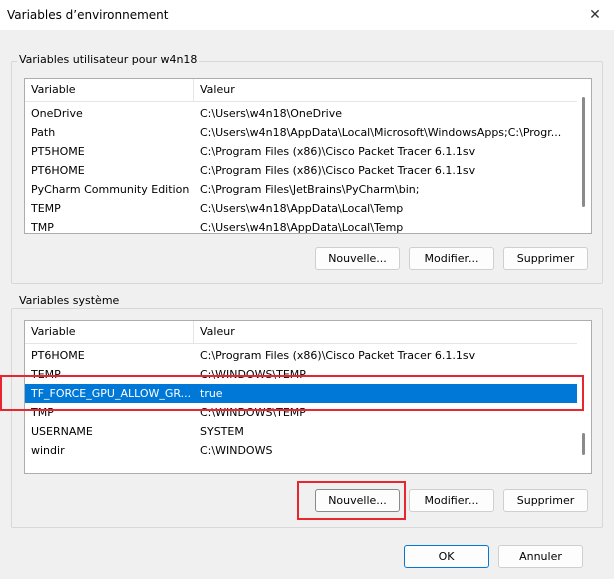 This screenshot has width=614, height=579. I want to click on variable-name: USERNAME, so click(62, 431).